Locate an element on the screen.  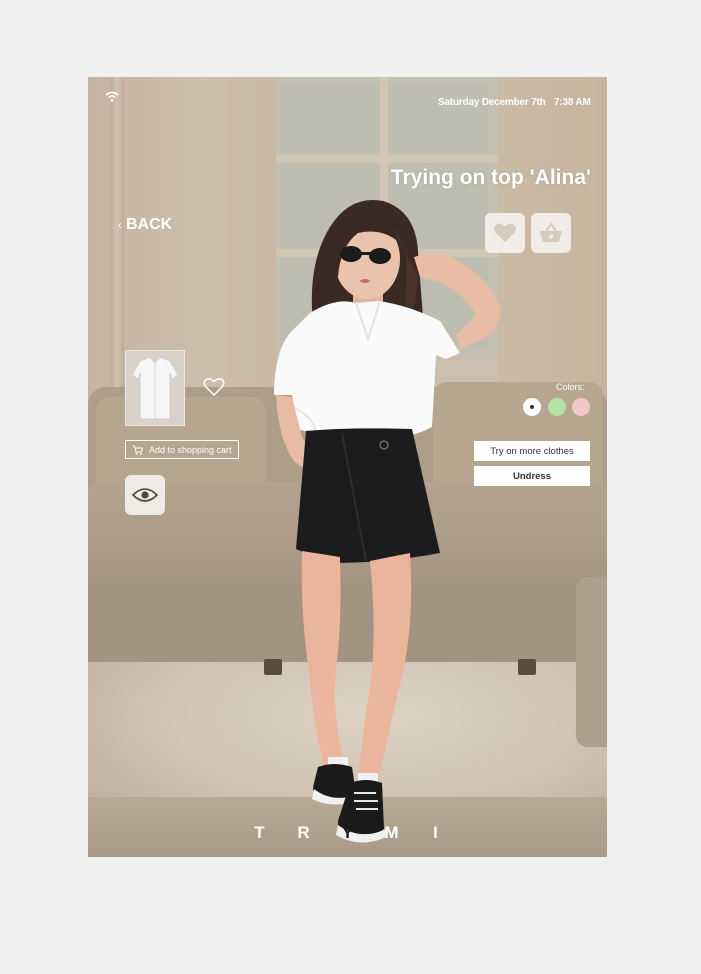
heart-icon is located at coordinates (505, 232).